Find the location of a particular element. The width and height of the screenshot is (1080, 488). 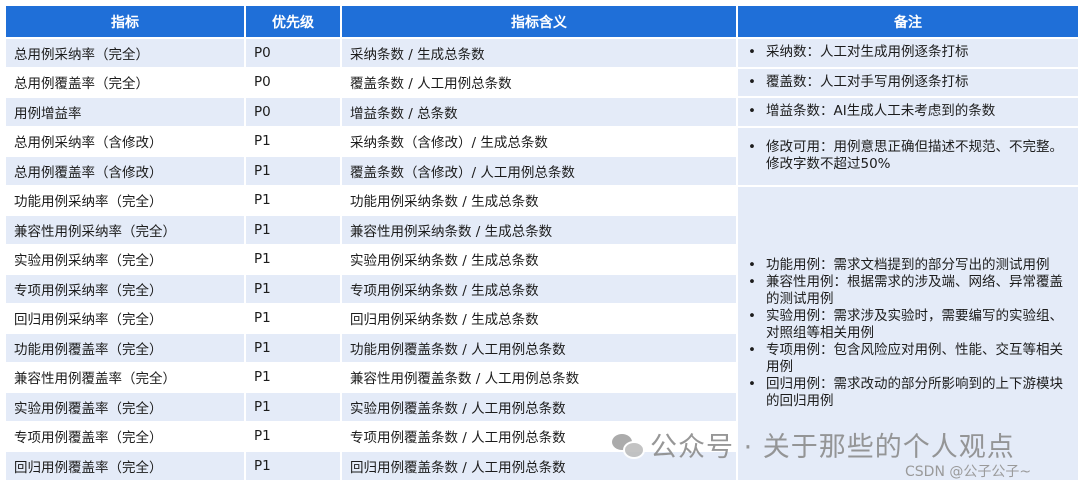

metric-cell: 总用例采纳率（完全） is located at coordinates (125, 53).